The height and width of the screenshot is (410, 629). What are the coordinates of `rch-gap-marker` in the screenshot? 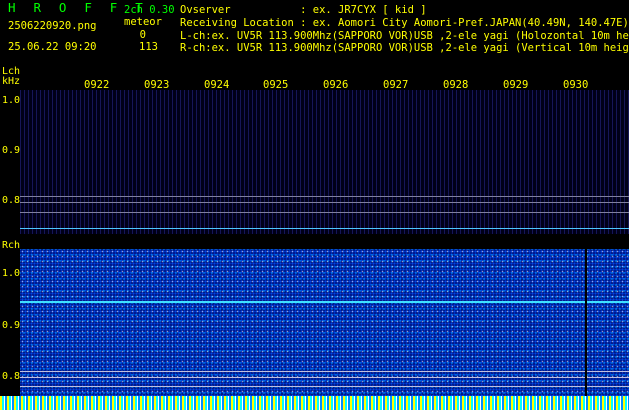 It's located at (586, 323).